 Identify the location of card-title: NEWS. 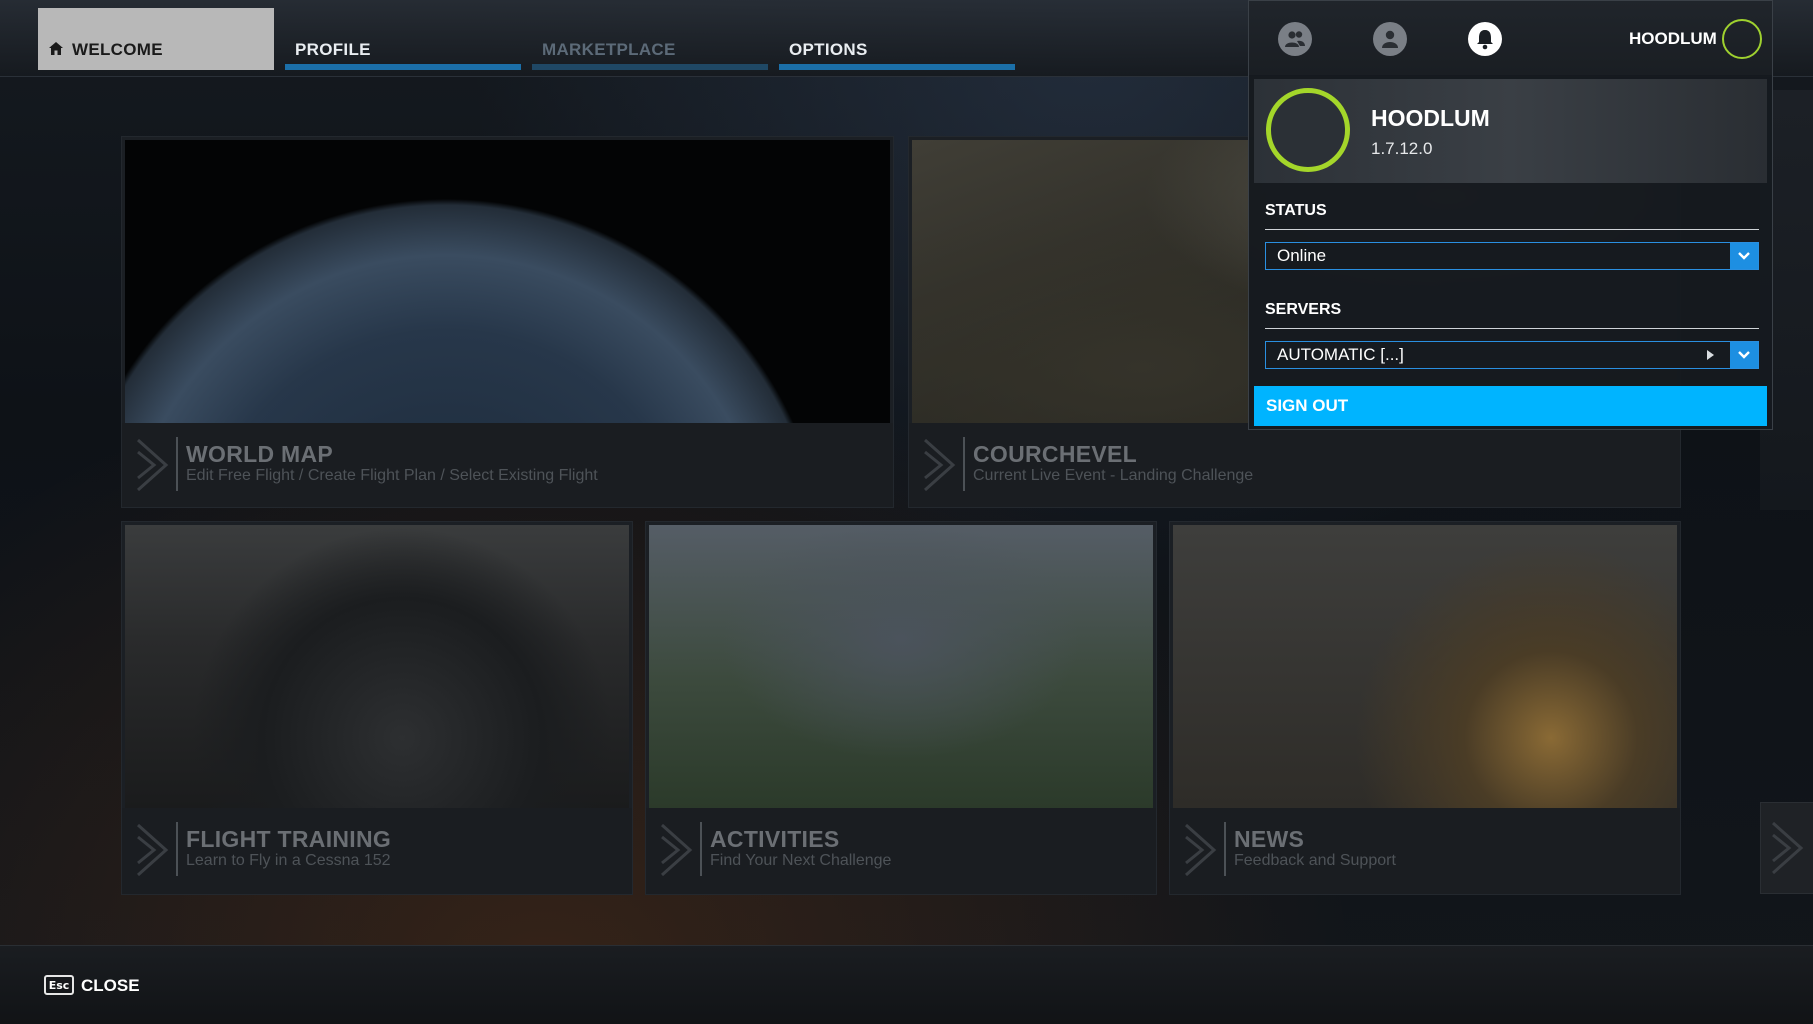
(1269, 839).